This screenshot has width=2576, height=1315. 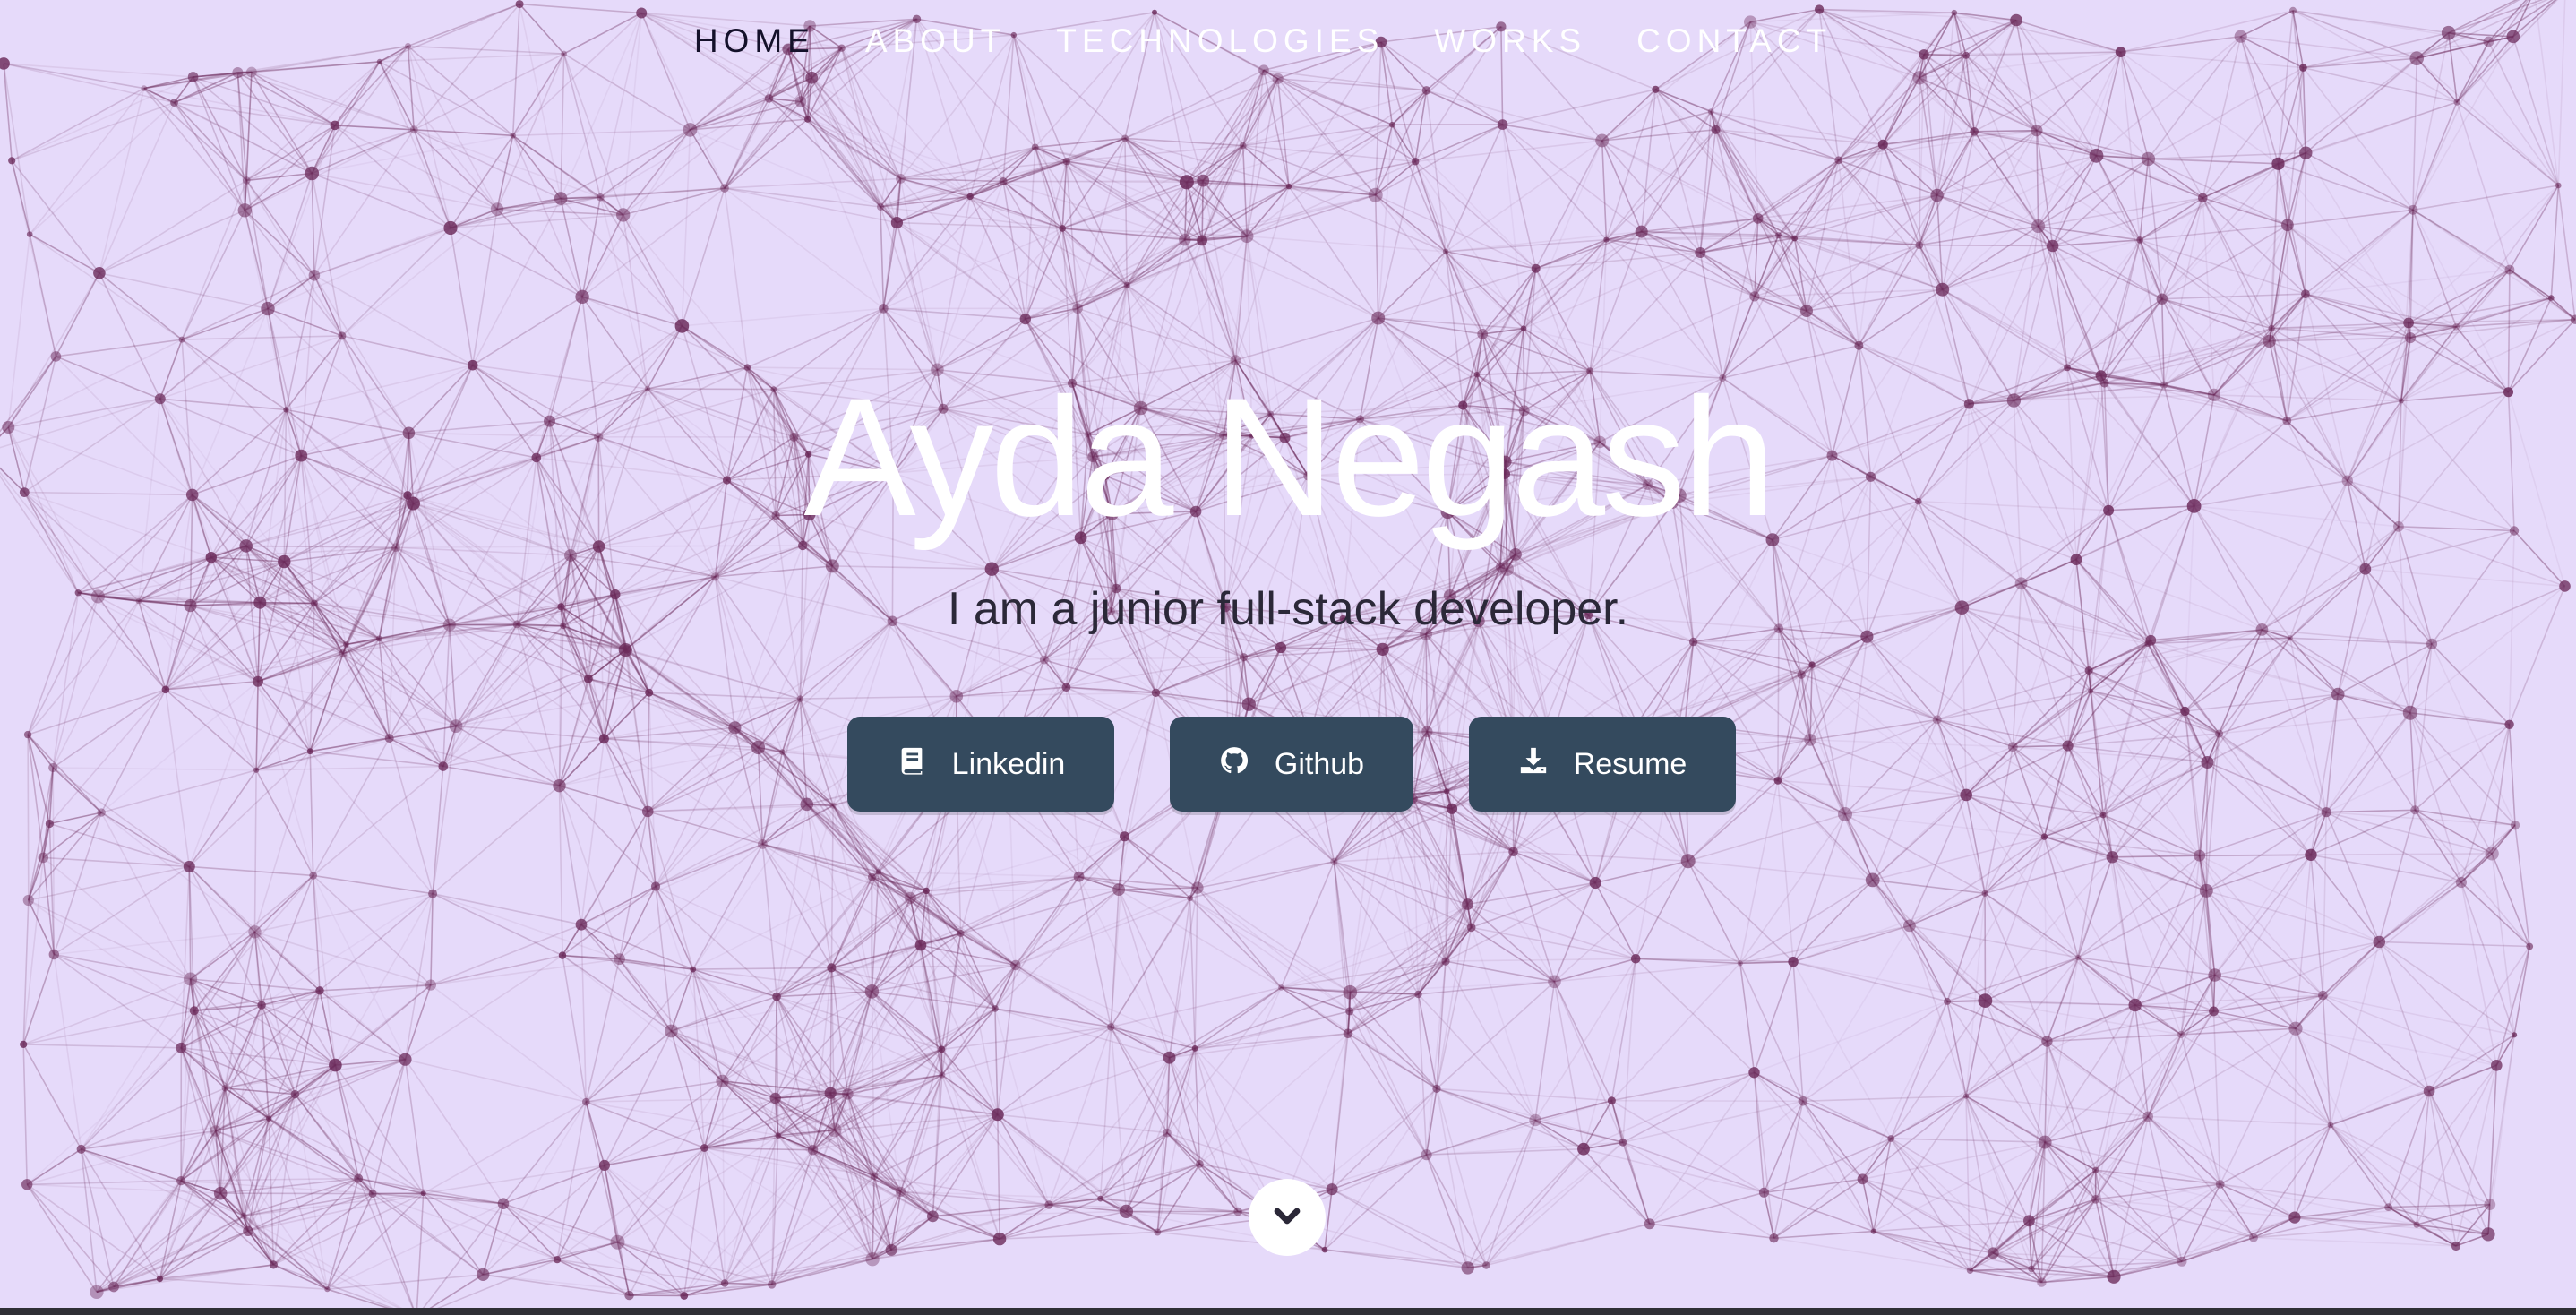 What do you see at coordinates (1220, 41) in the screenshot?
I see `nav-technologies: TECHNOLOGIES` at bounding box center [1220, 41].